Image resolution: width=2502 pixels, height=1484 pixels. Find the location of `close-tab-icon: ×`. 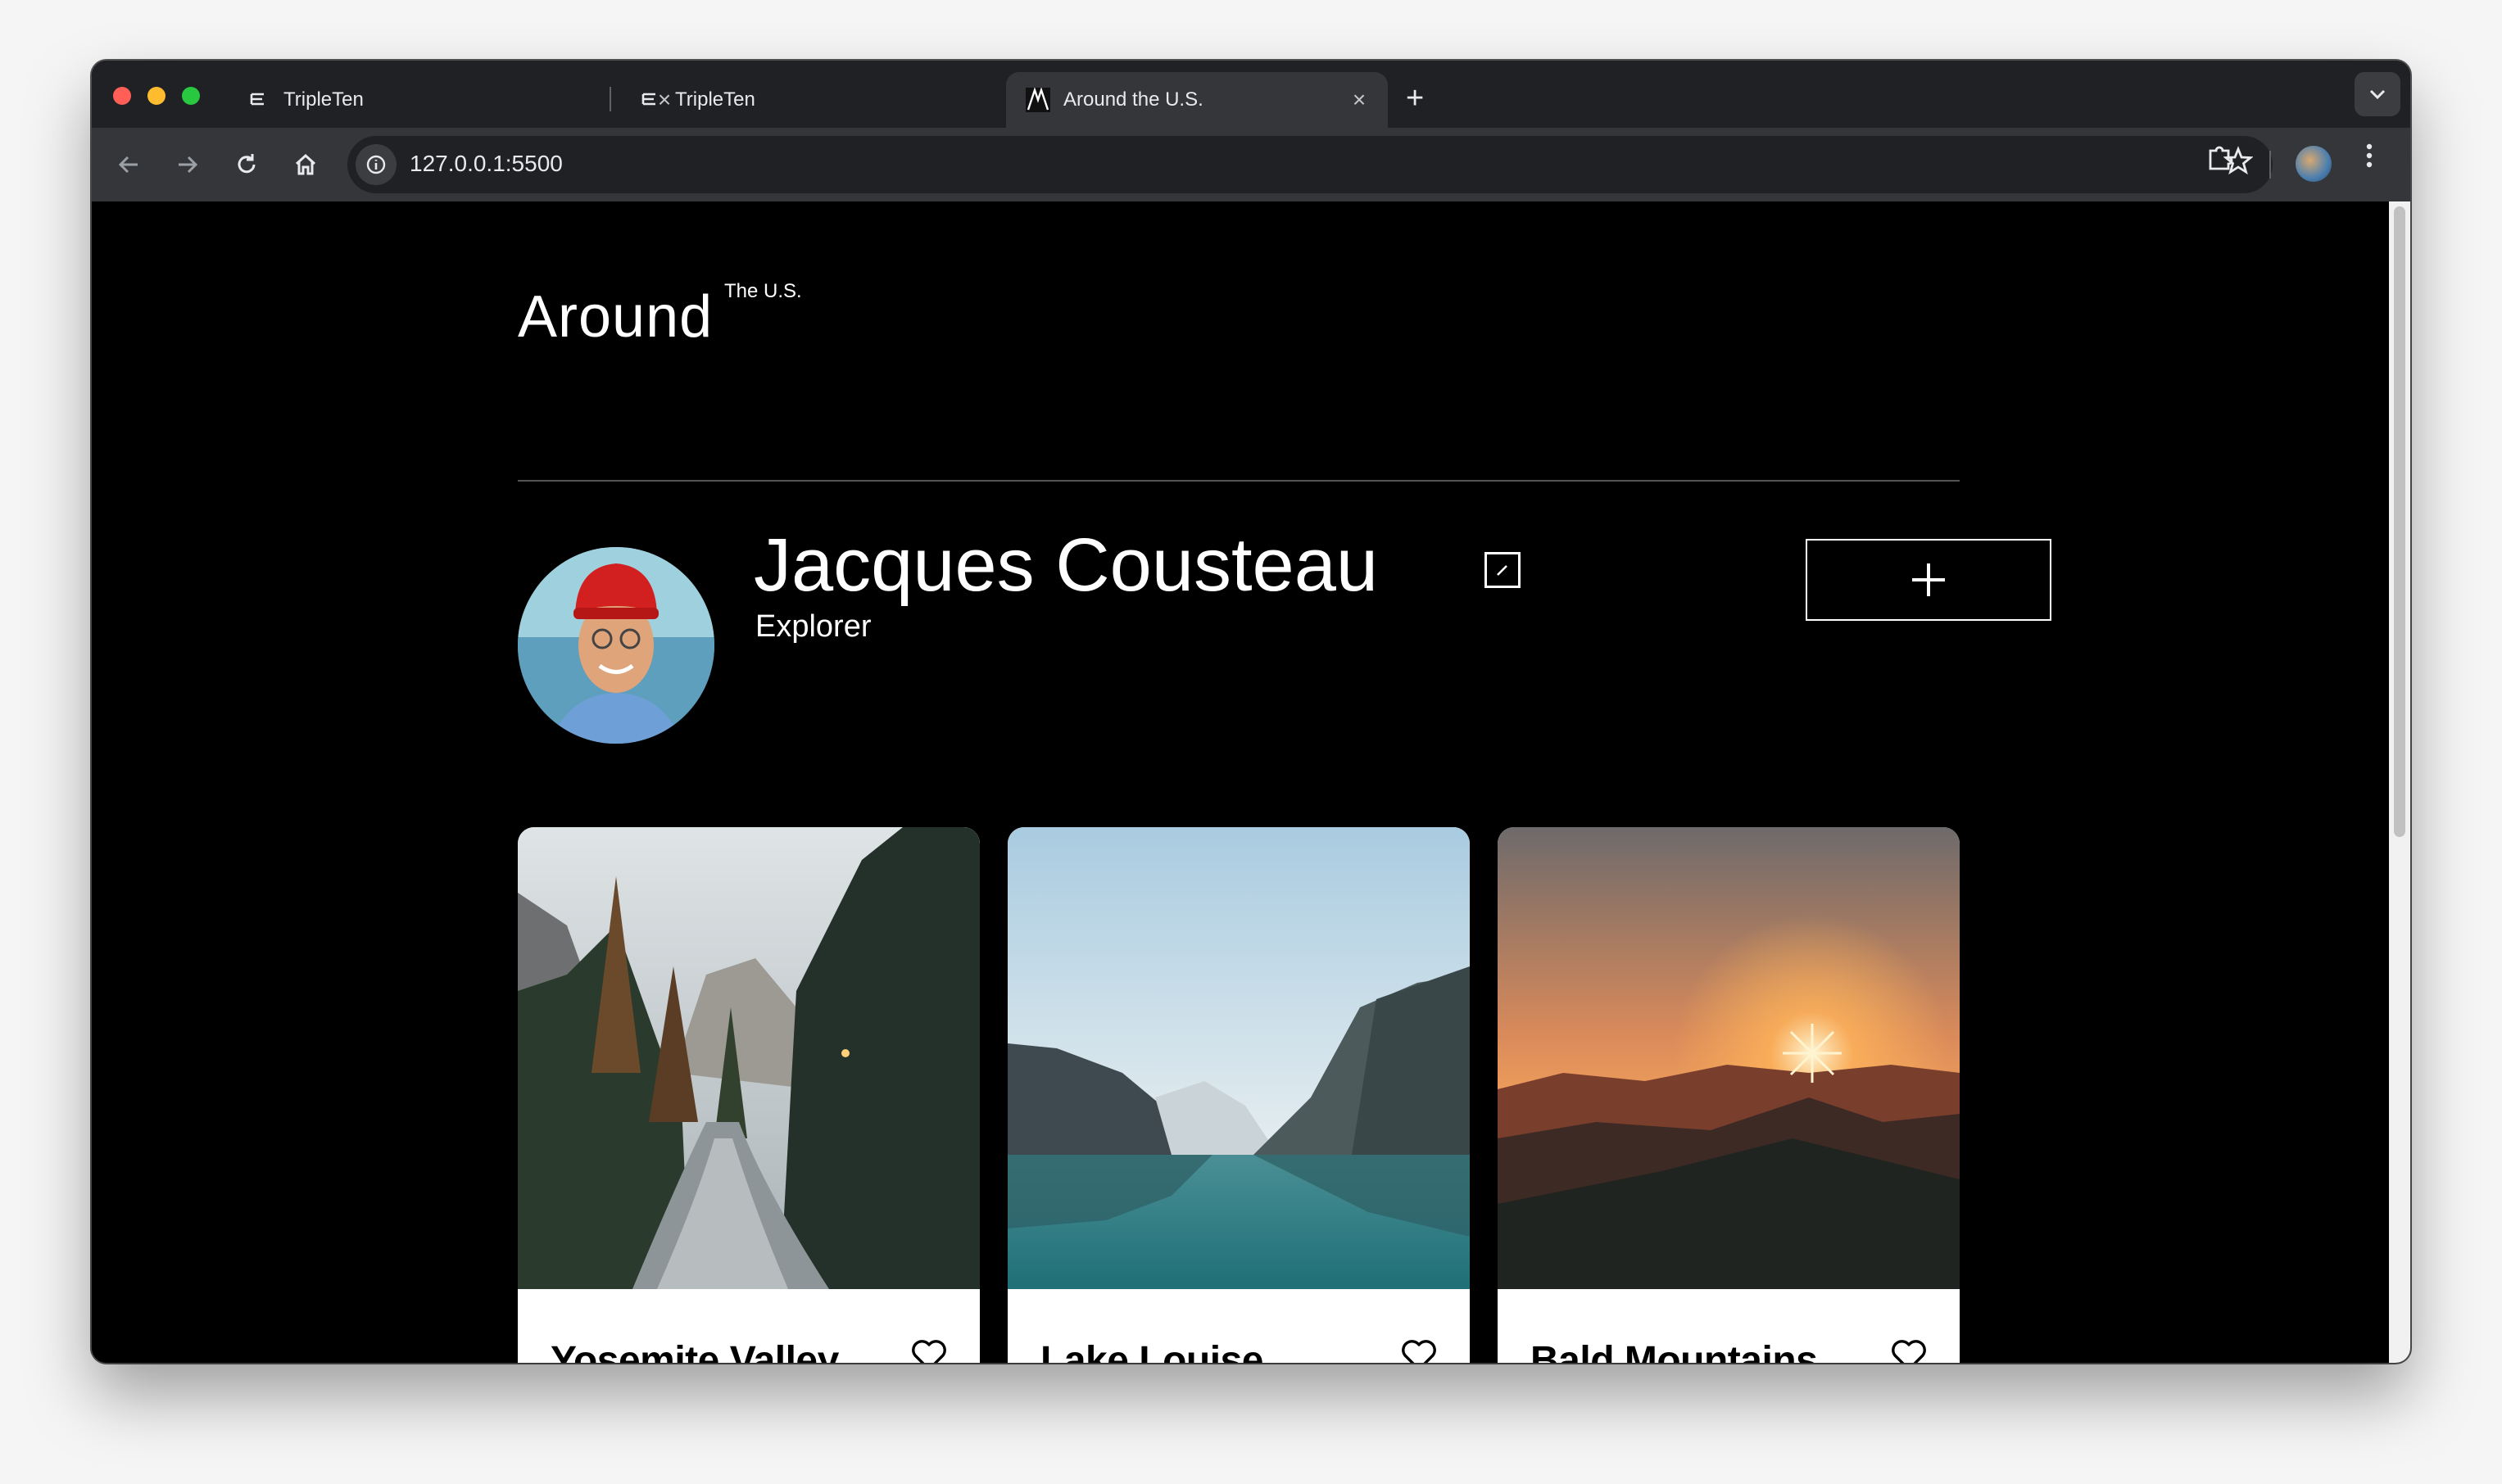

close-tab-icon: × is located at coordinates (1359, 100).